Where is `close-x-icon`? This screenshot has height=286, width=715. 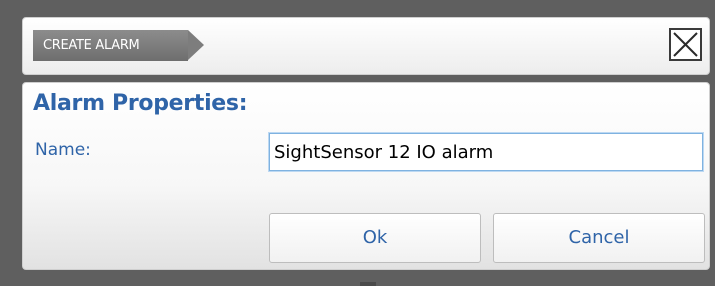
close-x-icon is located at coordinates (685, 44).